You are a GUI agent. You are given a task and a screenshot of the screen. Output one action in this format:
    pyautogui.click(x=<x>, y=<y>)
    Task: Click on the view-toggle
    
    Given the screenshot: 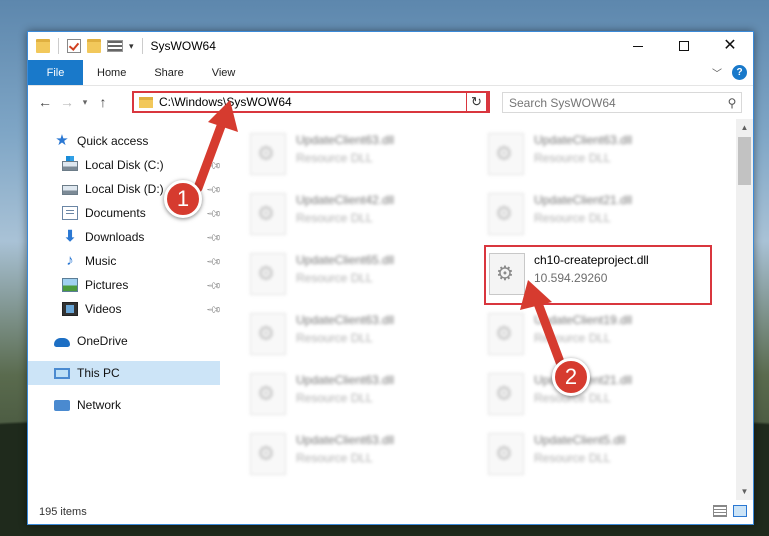 What is the action you would take?
    pyautogui.click(x=730, y=511)
    